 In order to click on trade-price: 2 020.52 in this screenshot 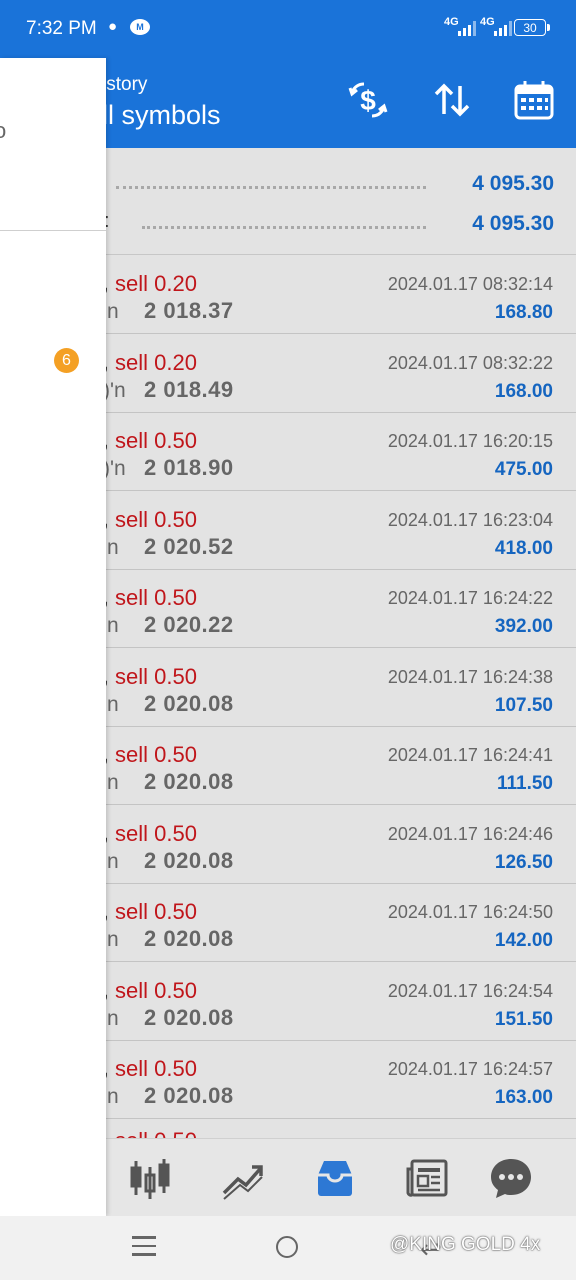, I will do `click(189, 546)`.